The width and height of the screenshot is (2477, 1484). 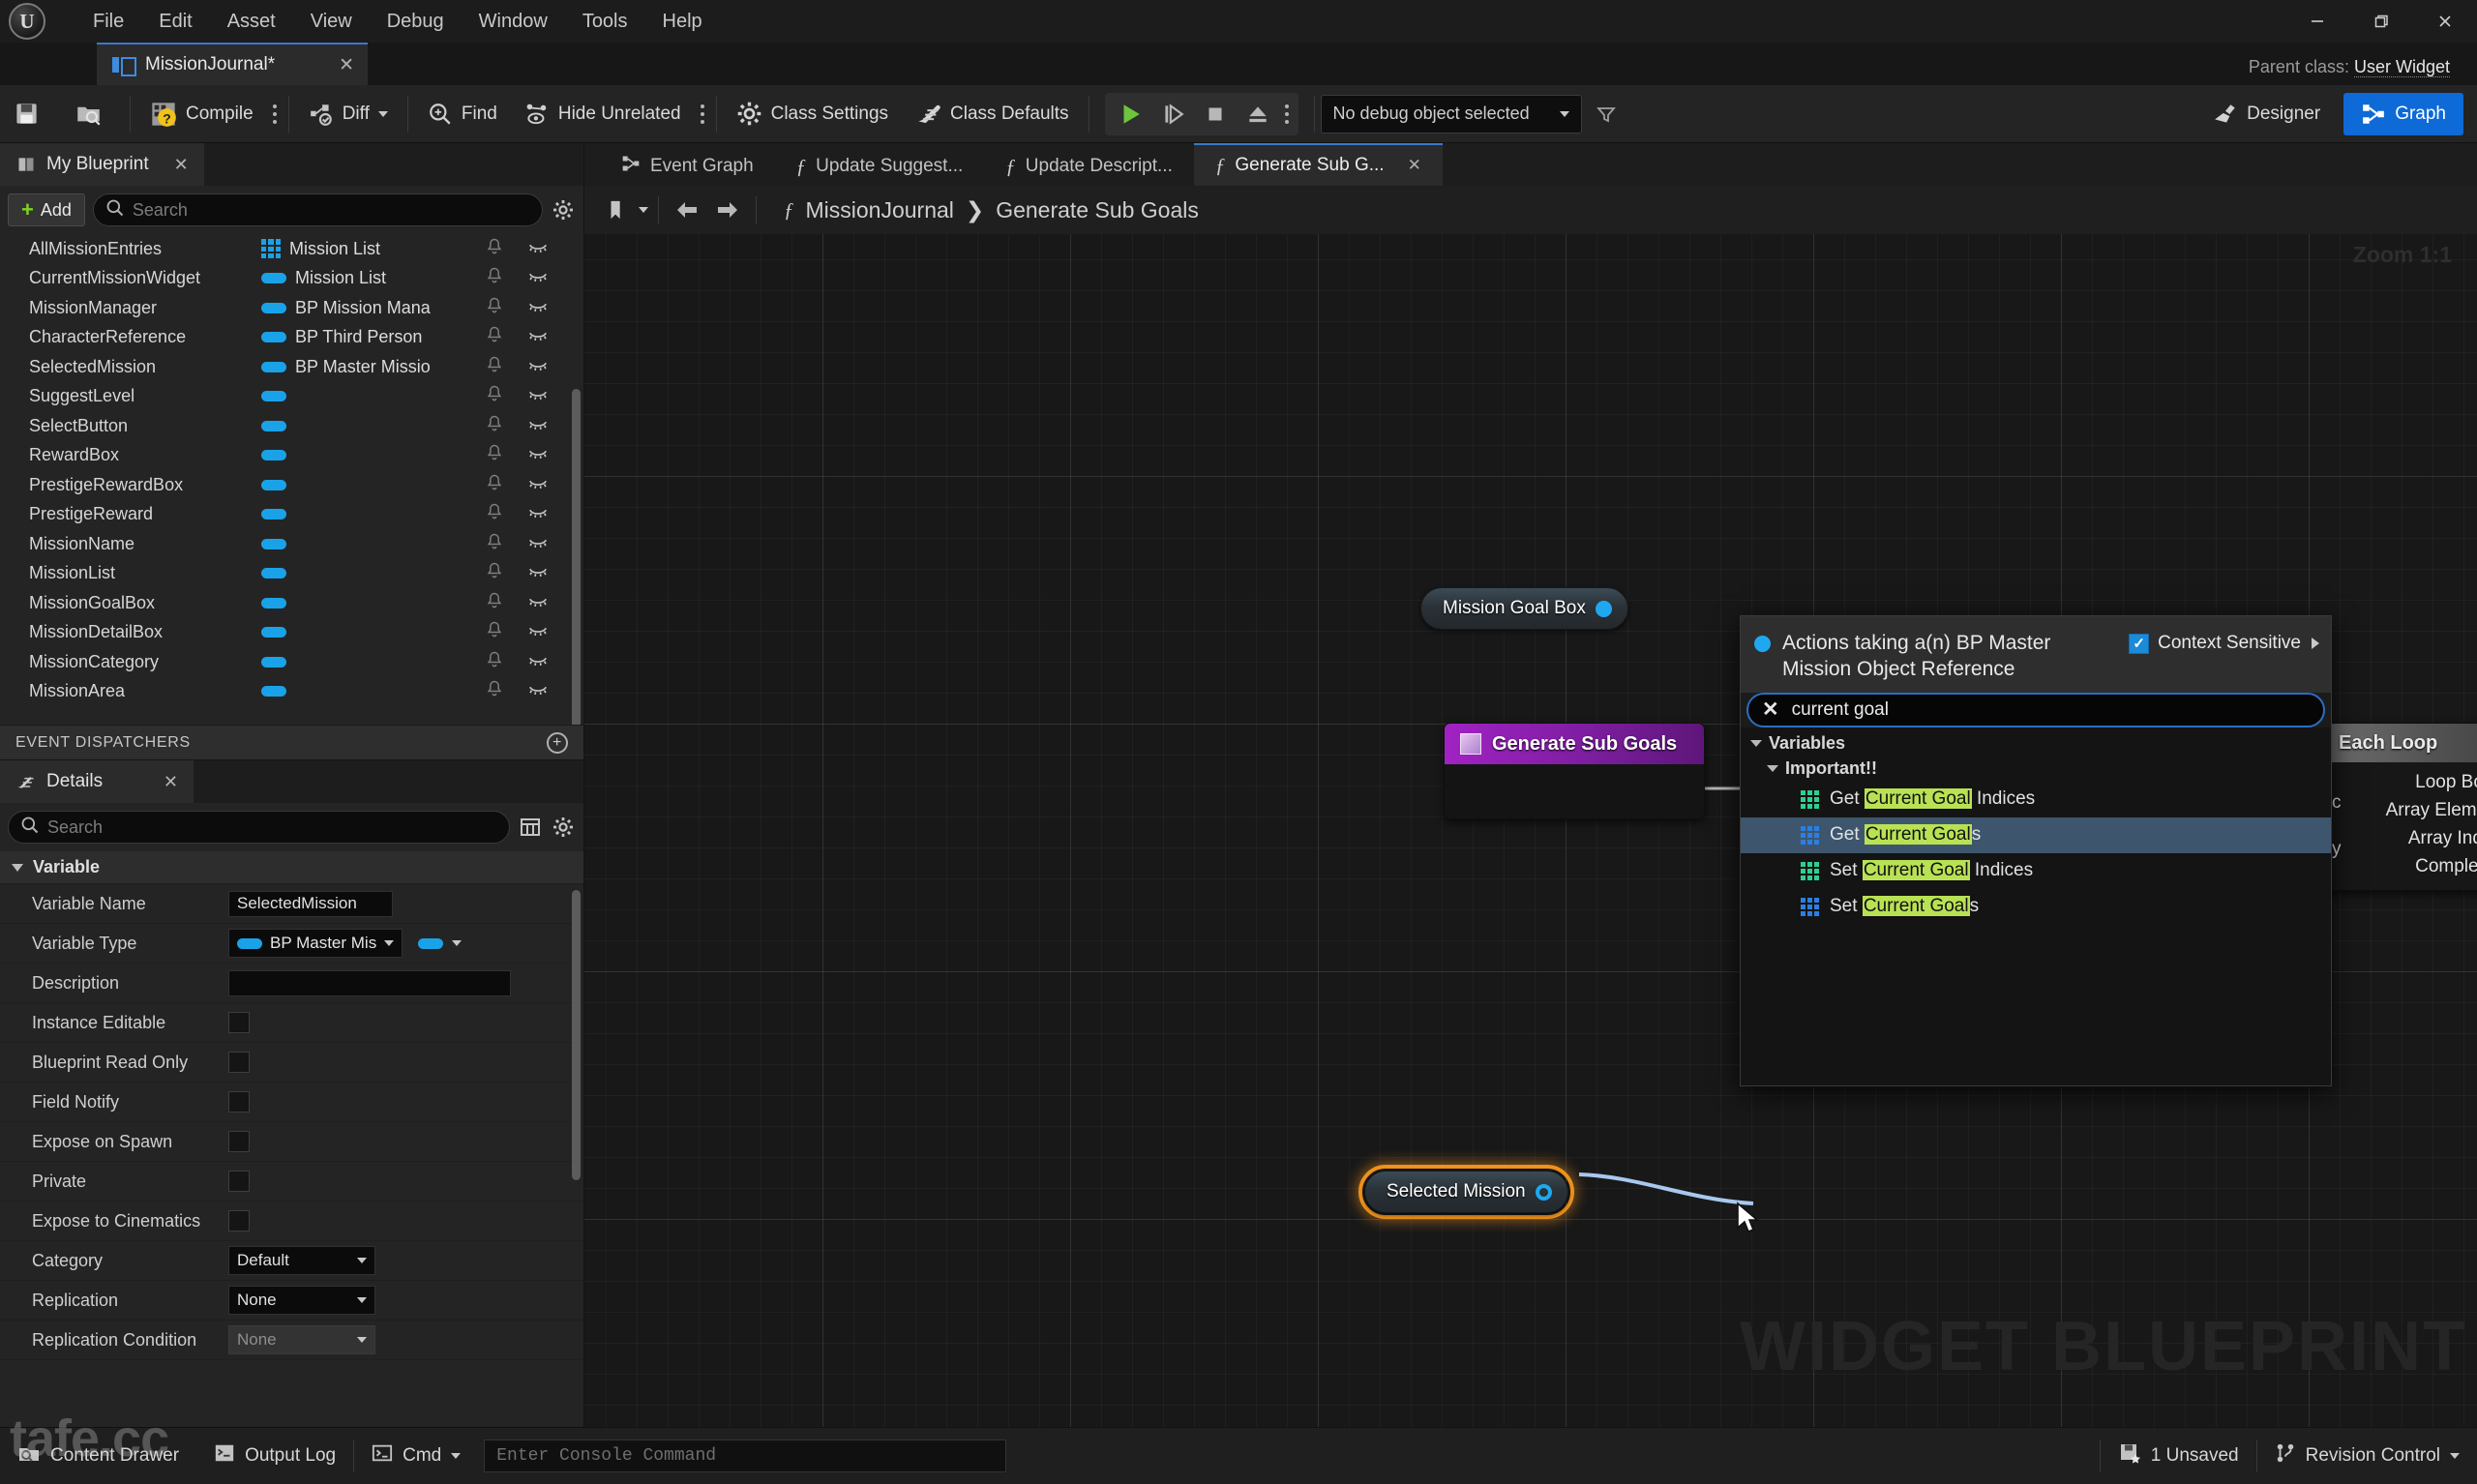 What do you see at coordinates (315, 943) in the screenshot?
I see `variable-type-select: BP Master Mis` at bounding box center [315, 943].